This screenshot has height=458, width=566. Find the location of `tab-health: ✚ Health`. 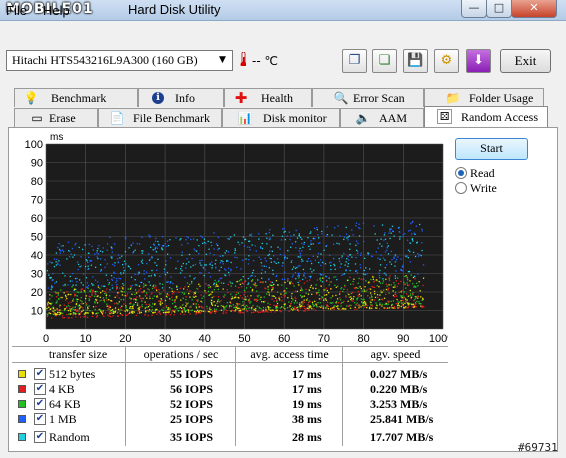

tab-health: ✚ Health is located at coordinates (268, 97).